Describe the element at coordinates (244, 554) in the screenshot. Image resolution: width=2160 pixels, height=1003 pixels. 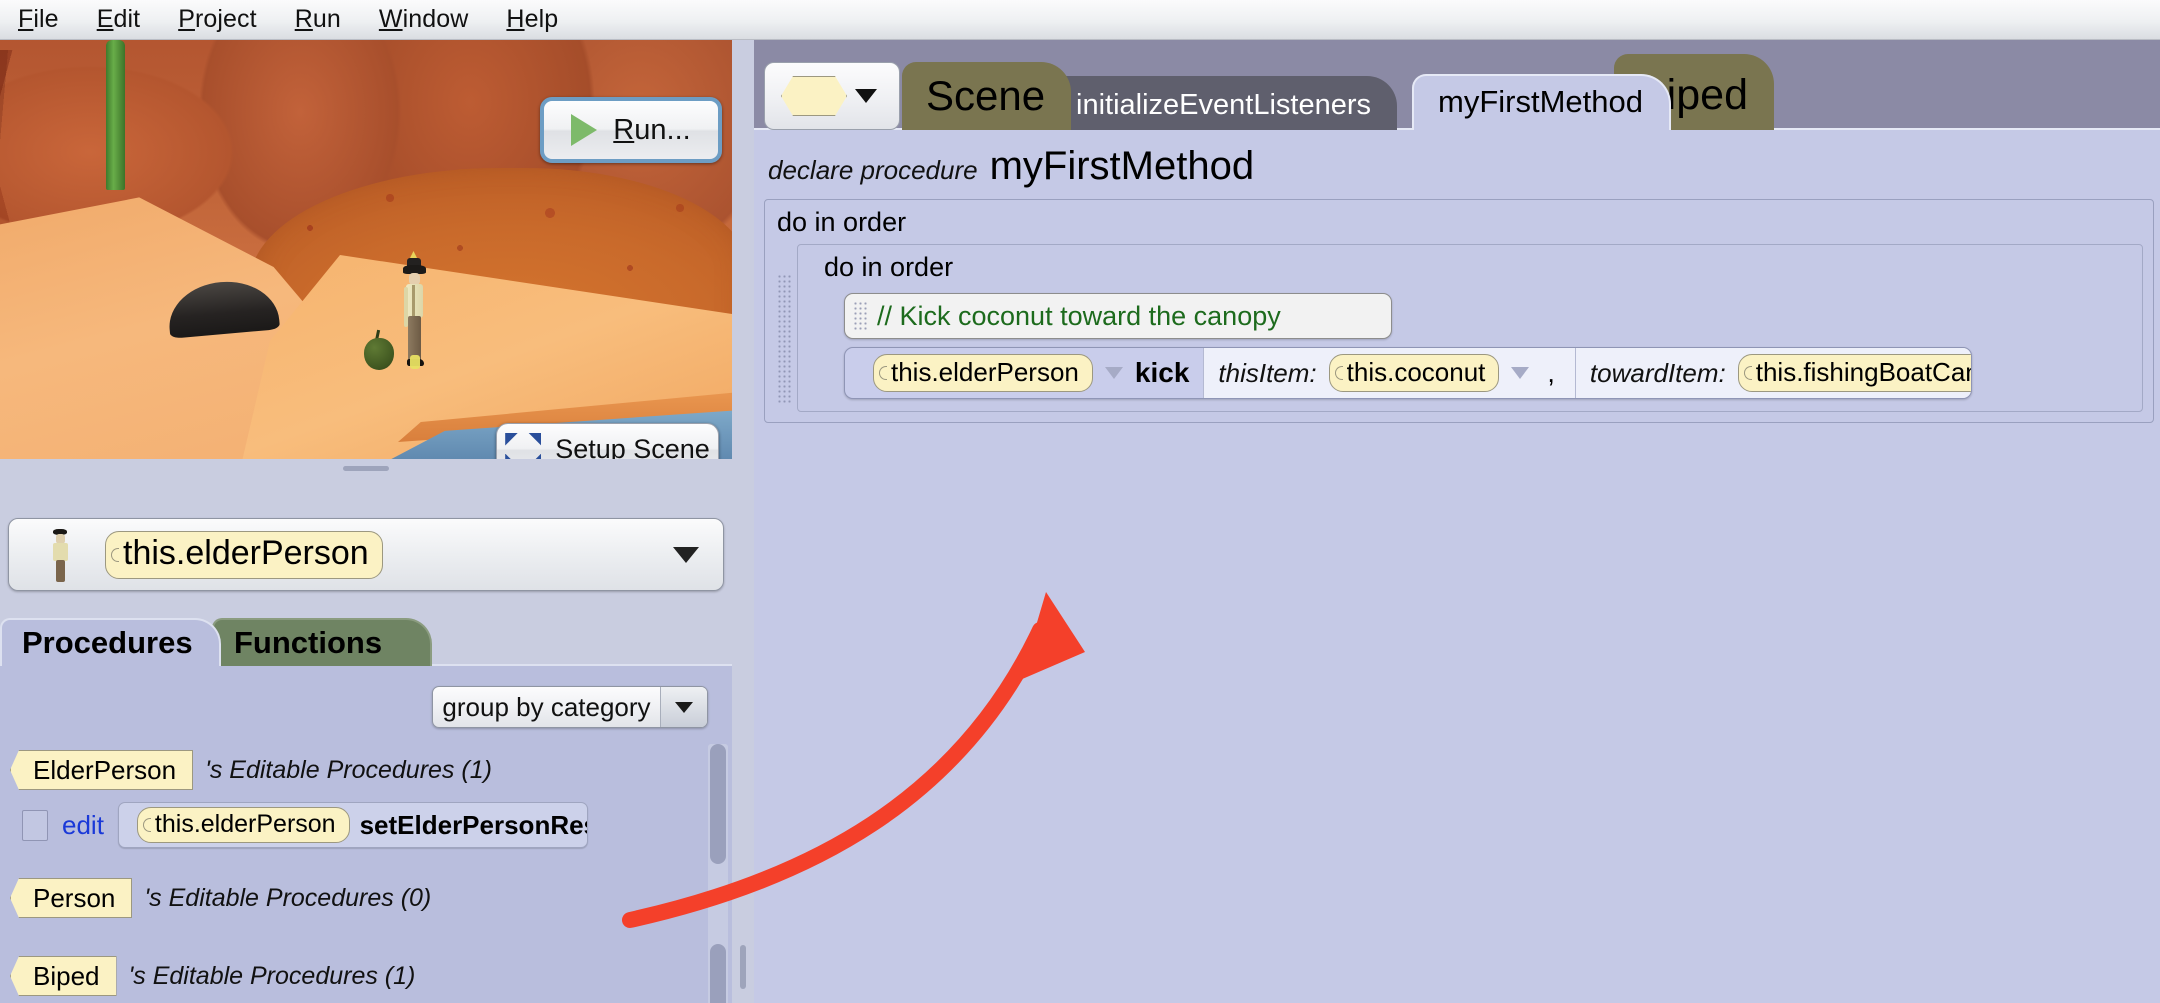
I see `object-selector-value: this.elderPerson` at that location.